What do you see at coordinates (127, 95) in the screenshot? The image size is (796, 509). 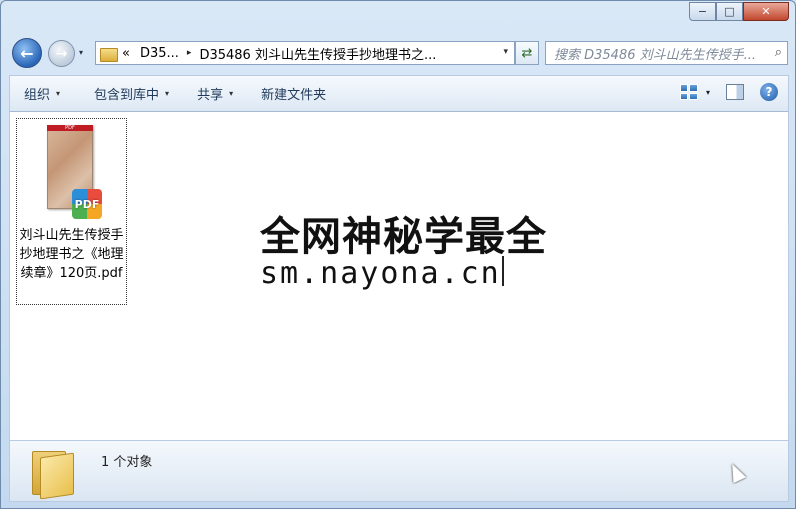 I see `include-in-library-label: 包含到库中` at bounding box center [127, 95].